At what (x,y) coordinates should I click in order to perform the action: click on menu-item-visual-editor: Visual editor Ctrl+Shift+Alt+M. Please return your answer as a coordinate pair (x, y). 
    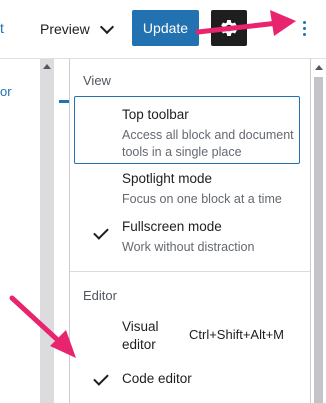
    Looking at the image, I should click on (187, 335).